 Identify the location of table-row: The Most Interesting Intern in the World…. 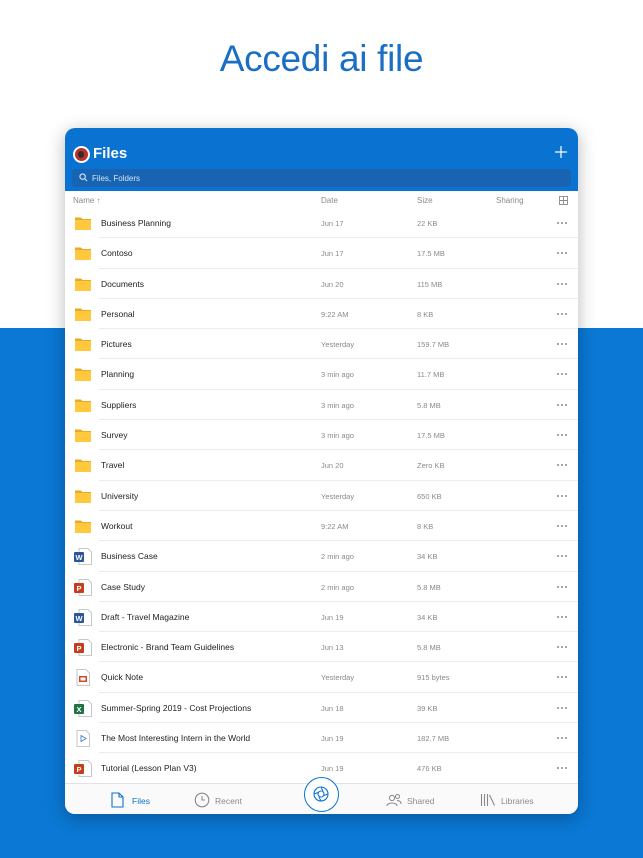
(321, 738).